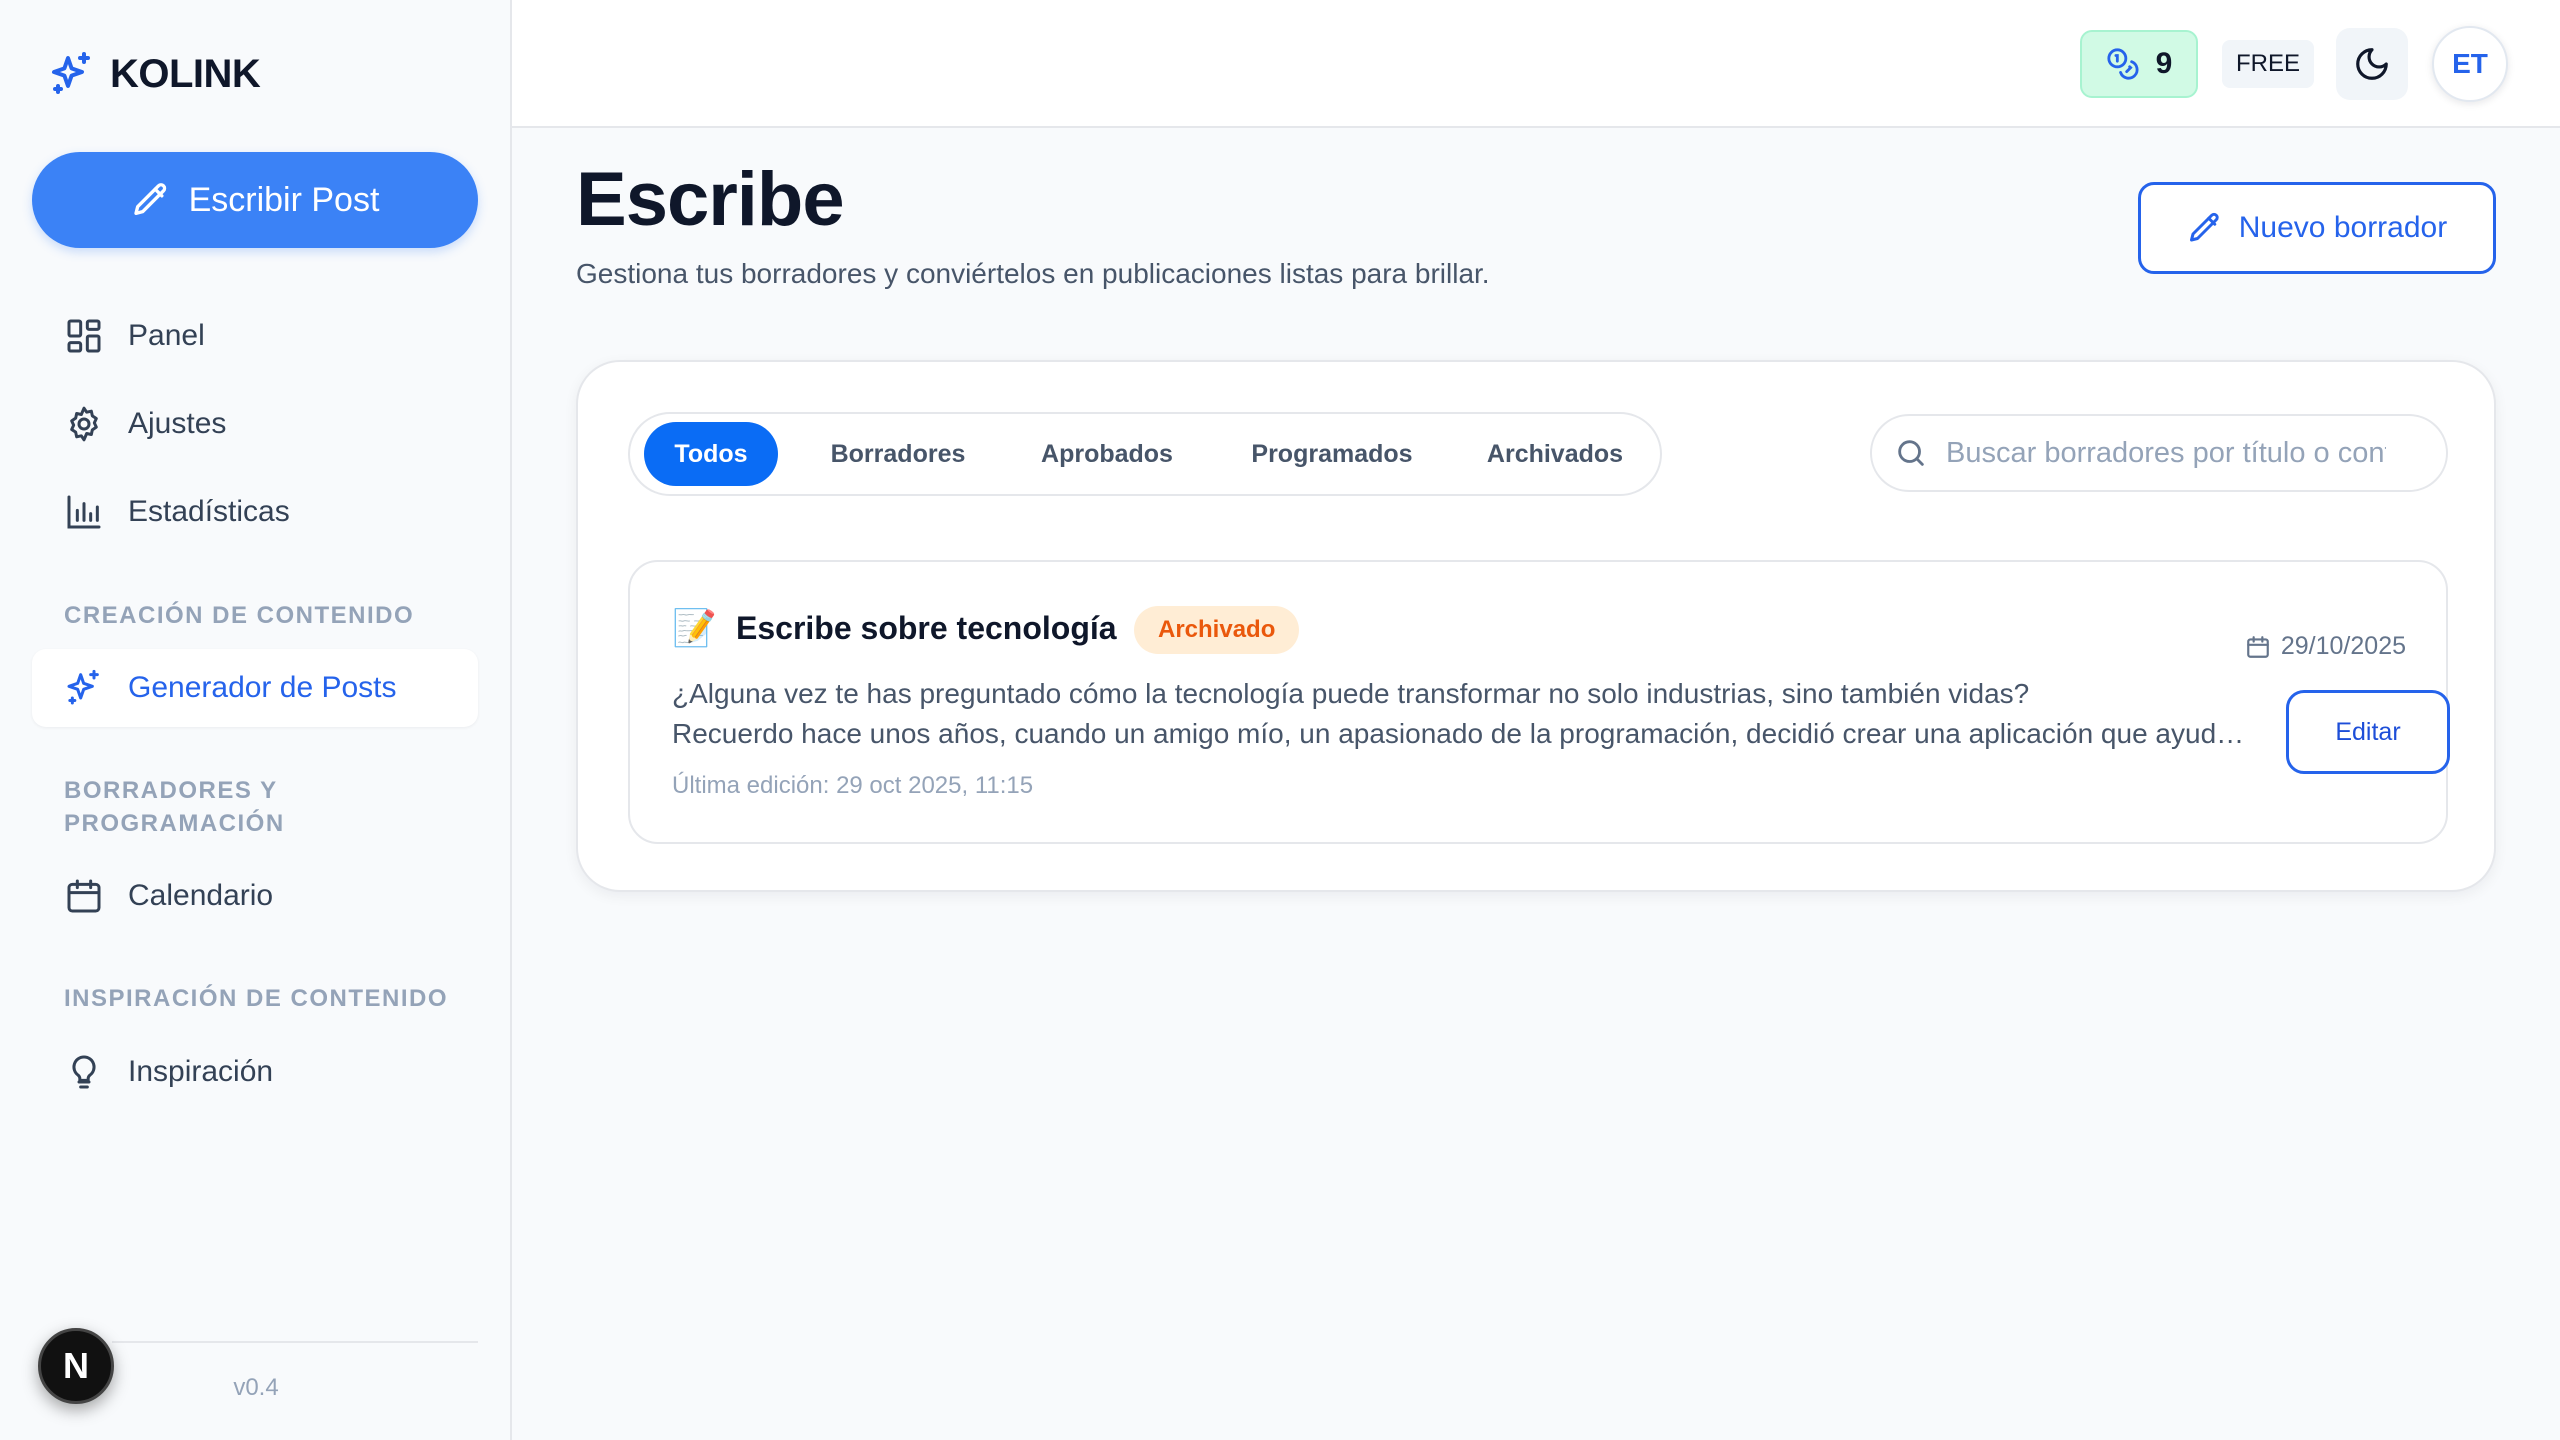  What do you see at coordinates (201, 895) in the screenshot?
I see `sidebar-item-label: Calendario` at bounding box center [201, 895].